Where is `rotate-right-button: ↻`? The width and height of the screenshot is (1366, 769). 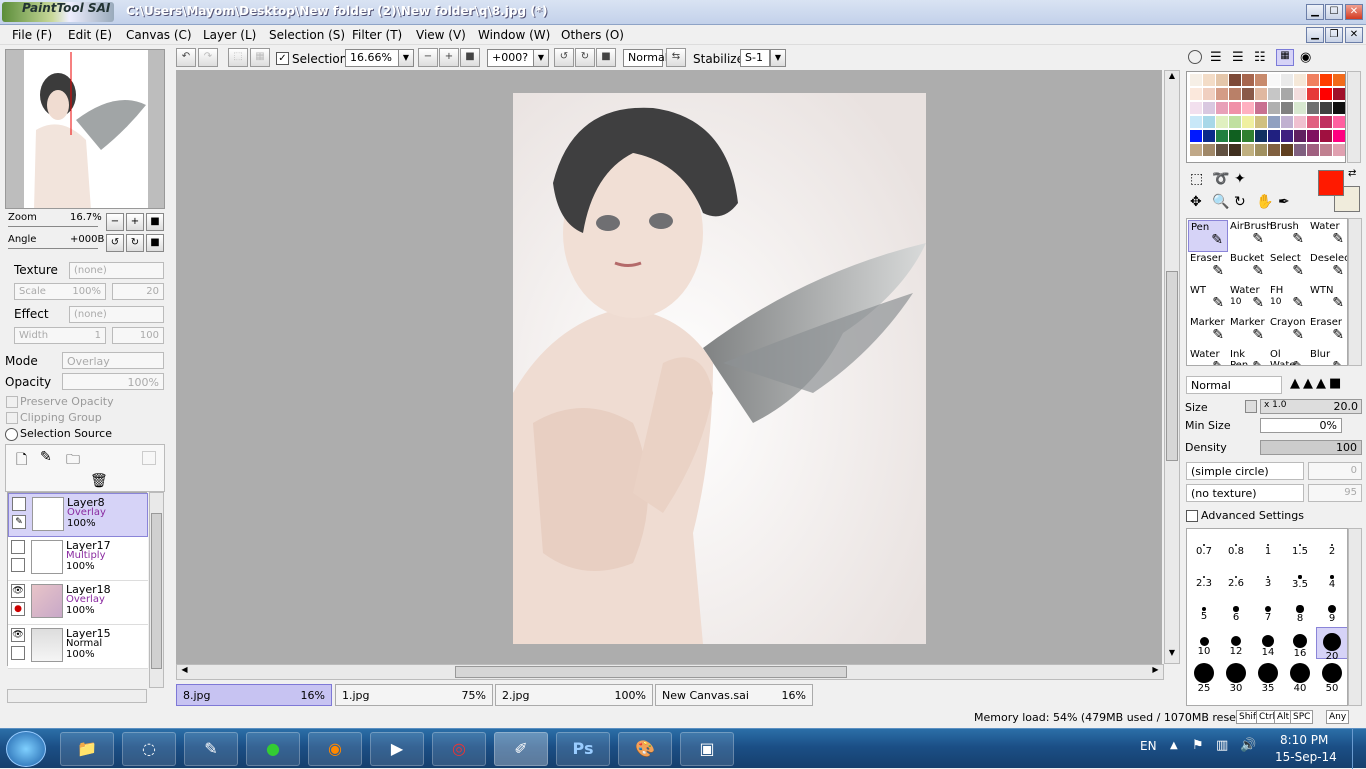 rotate-right-button: ↻ is located at coordinates (585, 57).